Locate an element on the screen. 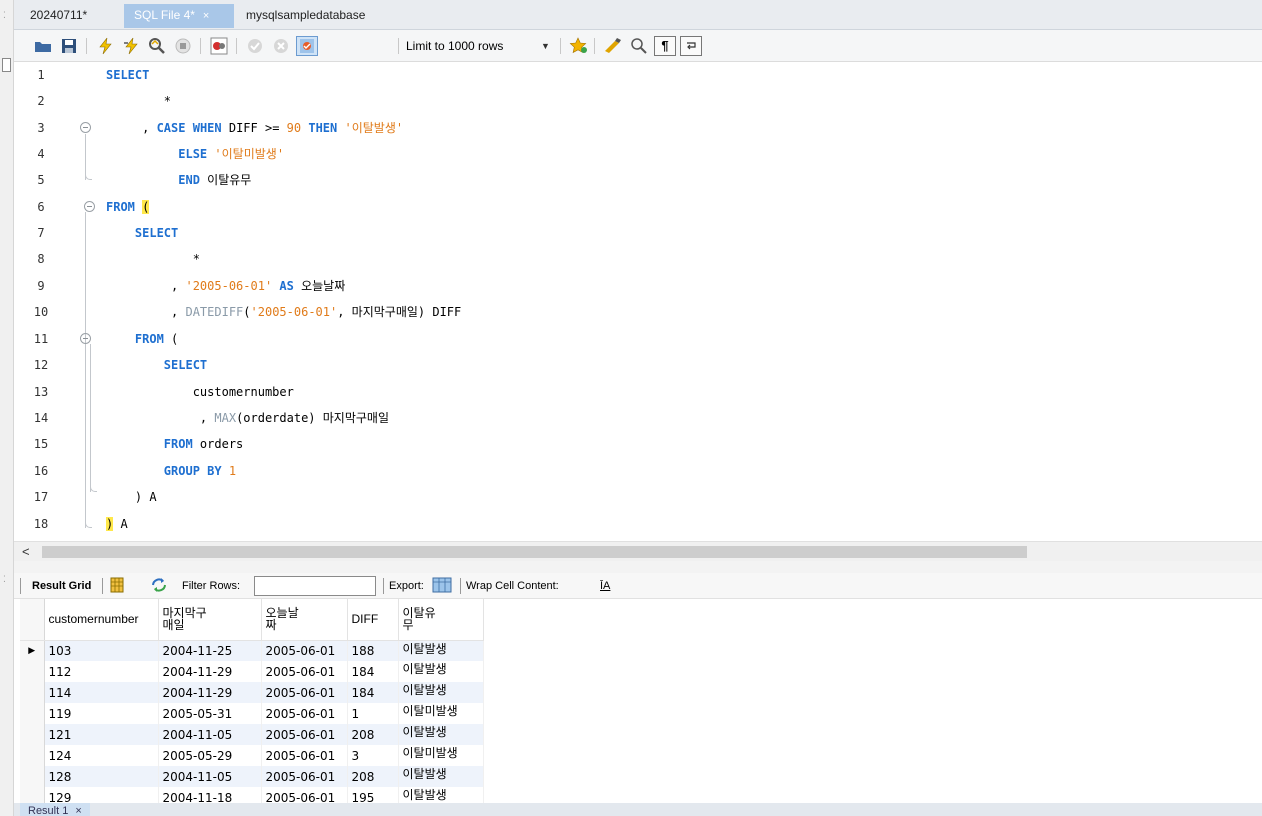  tab-mysqlsampledatabase: mysqlsampledatabase is located at coordinates (305, 16).